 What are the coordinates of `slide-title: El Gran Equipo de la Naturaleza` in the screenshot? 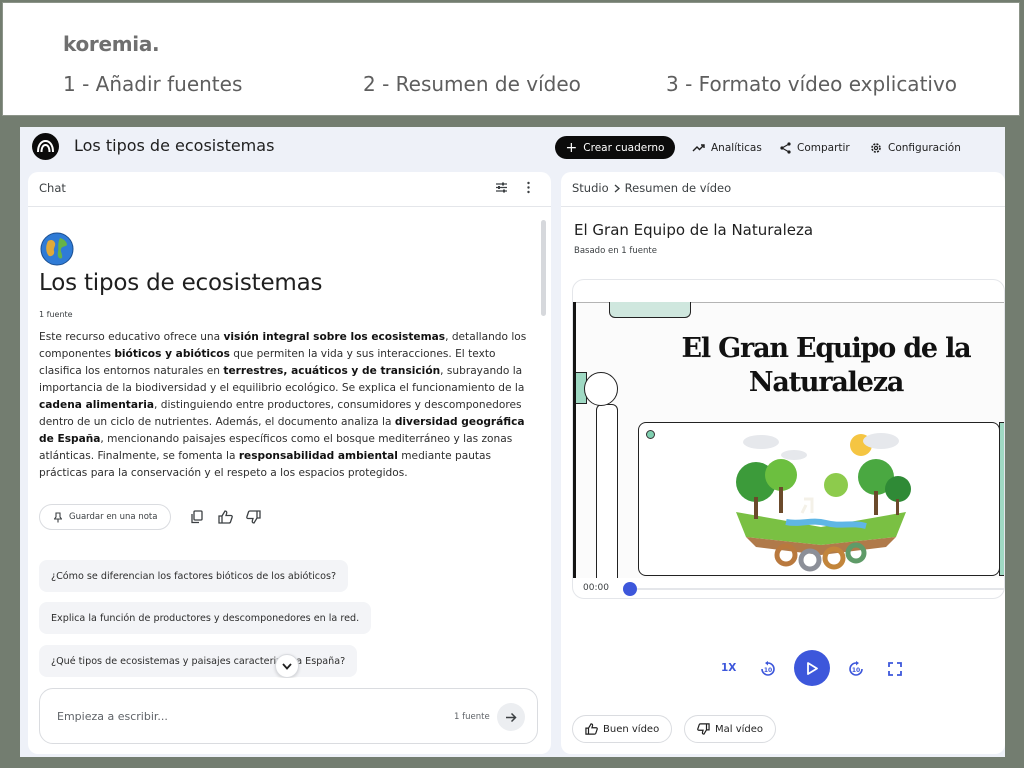 It's located at (826, 365).